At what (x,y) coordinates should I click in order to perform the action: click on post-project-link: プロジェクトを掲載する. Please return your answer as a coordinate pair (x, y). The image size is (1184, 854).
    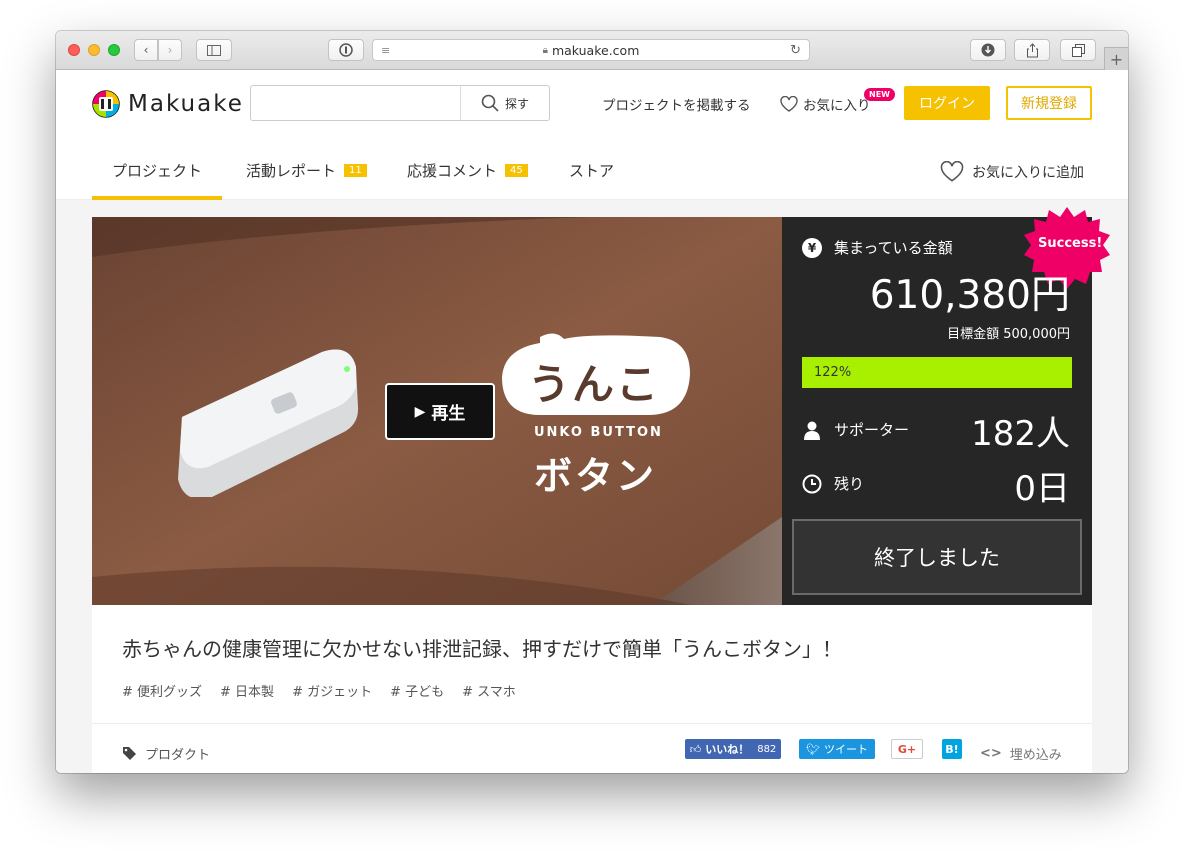
    Looking at the image, I should click on (676, 104).